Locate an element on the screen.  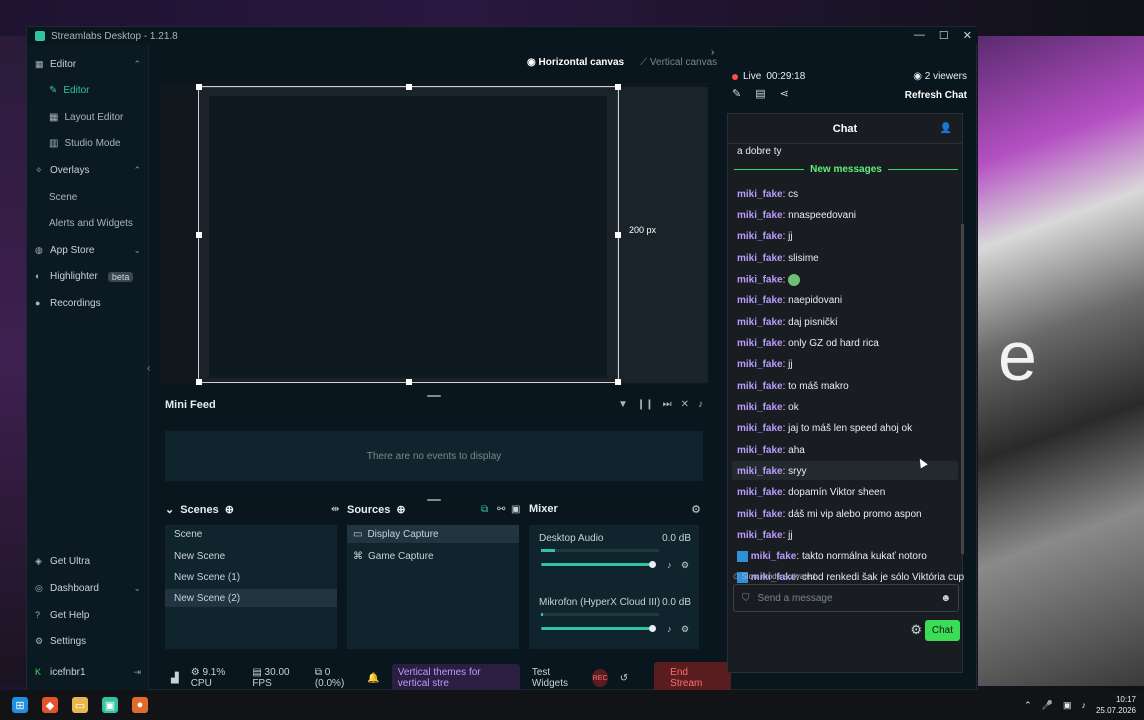
sidebar-item-get-ultra: ◈ Get Ultra is located at coordinates (88, 561).